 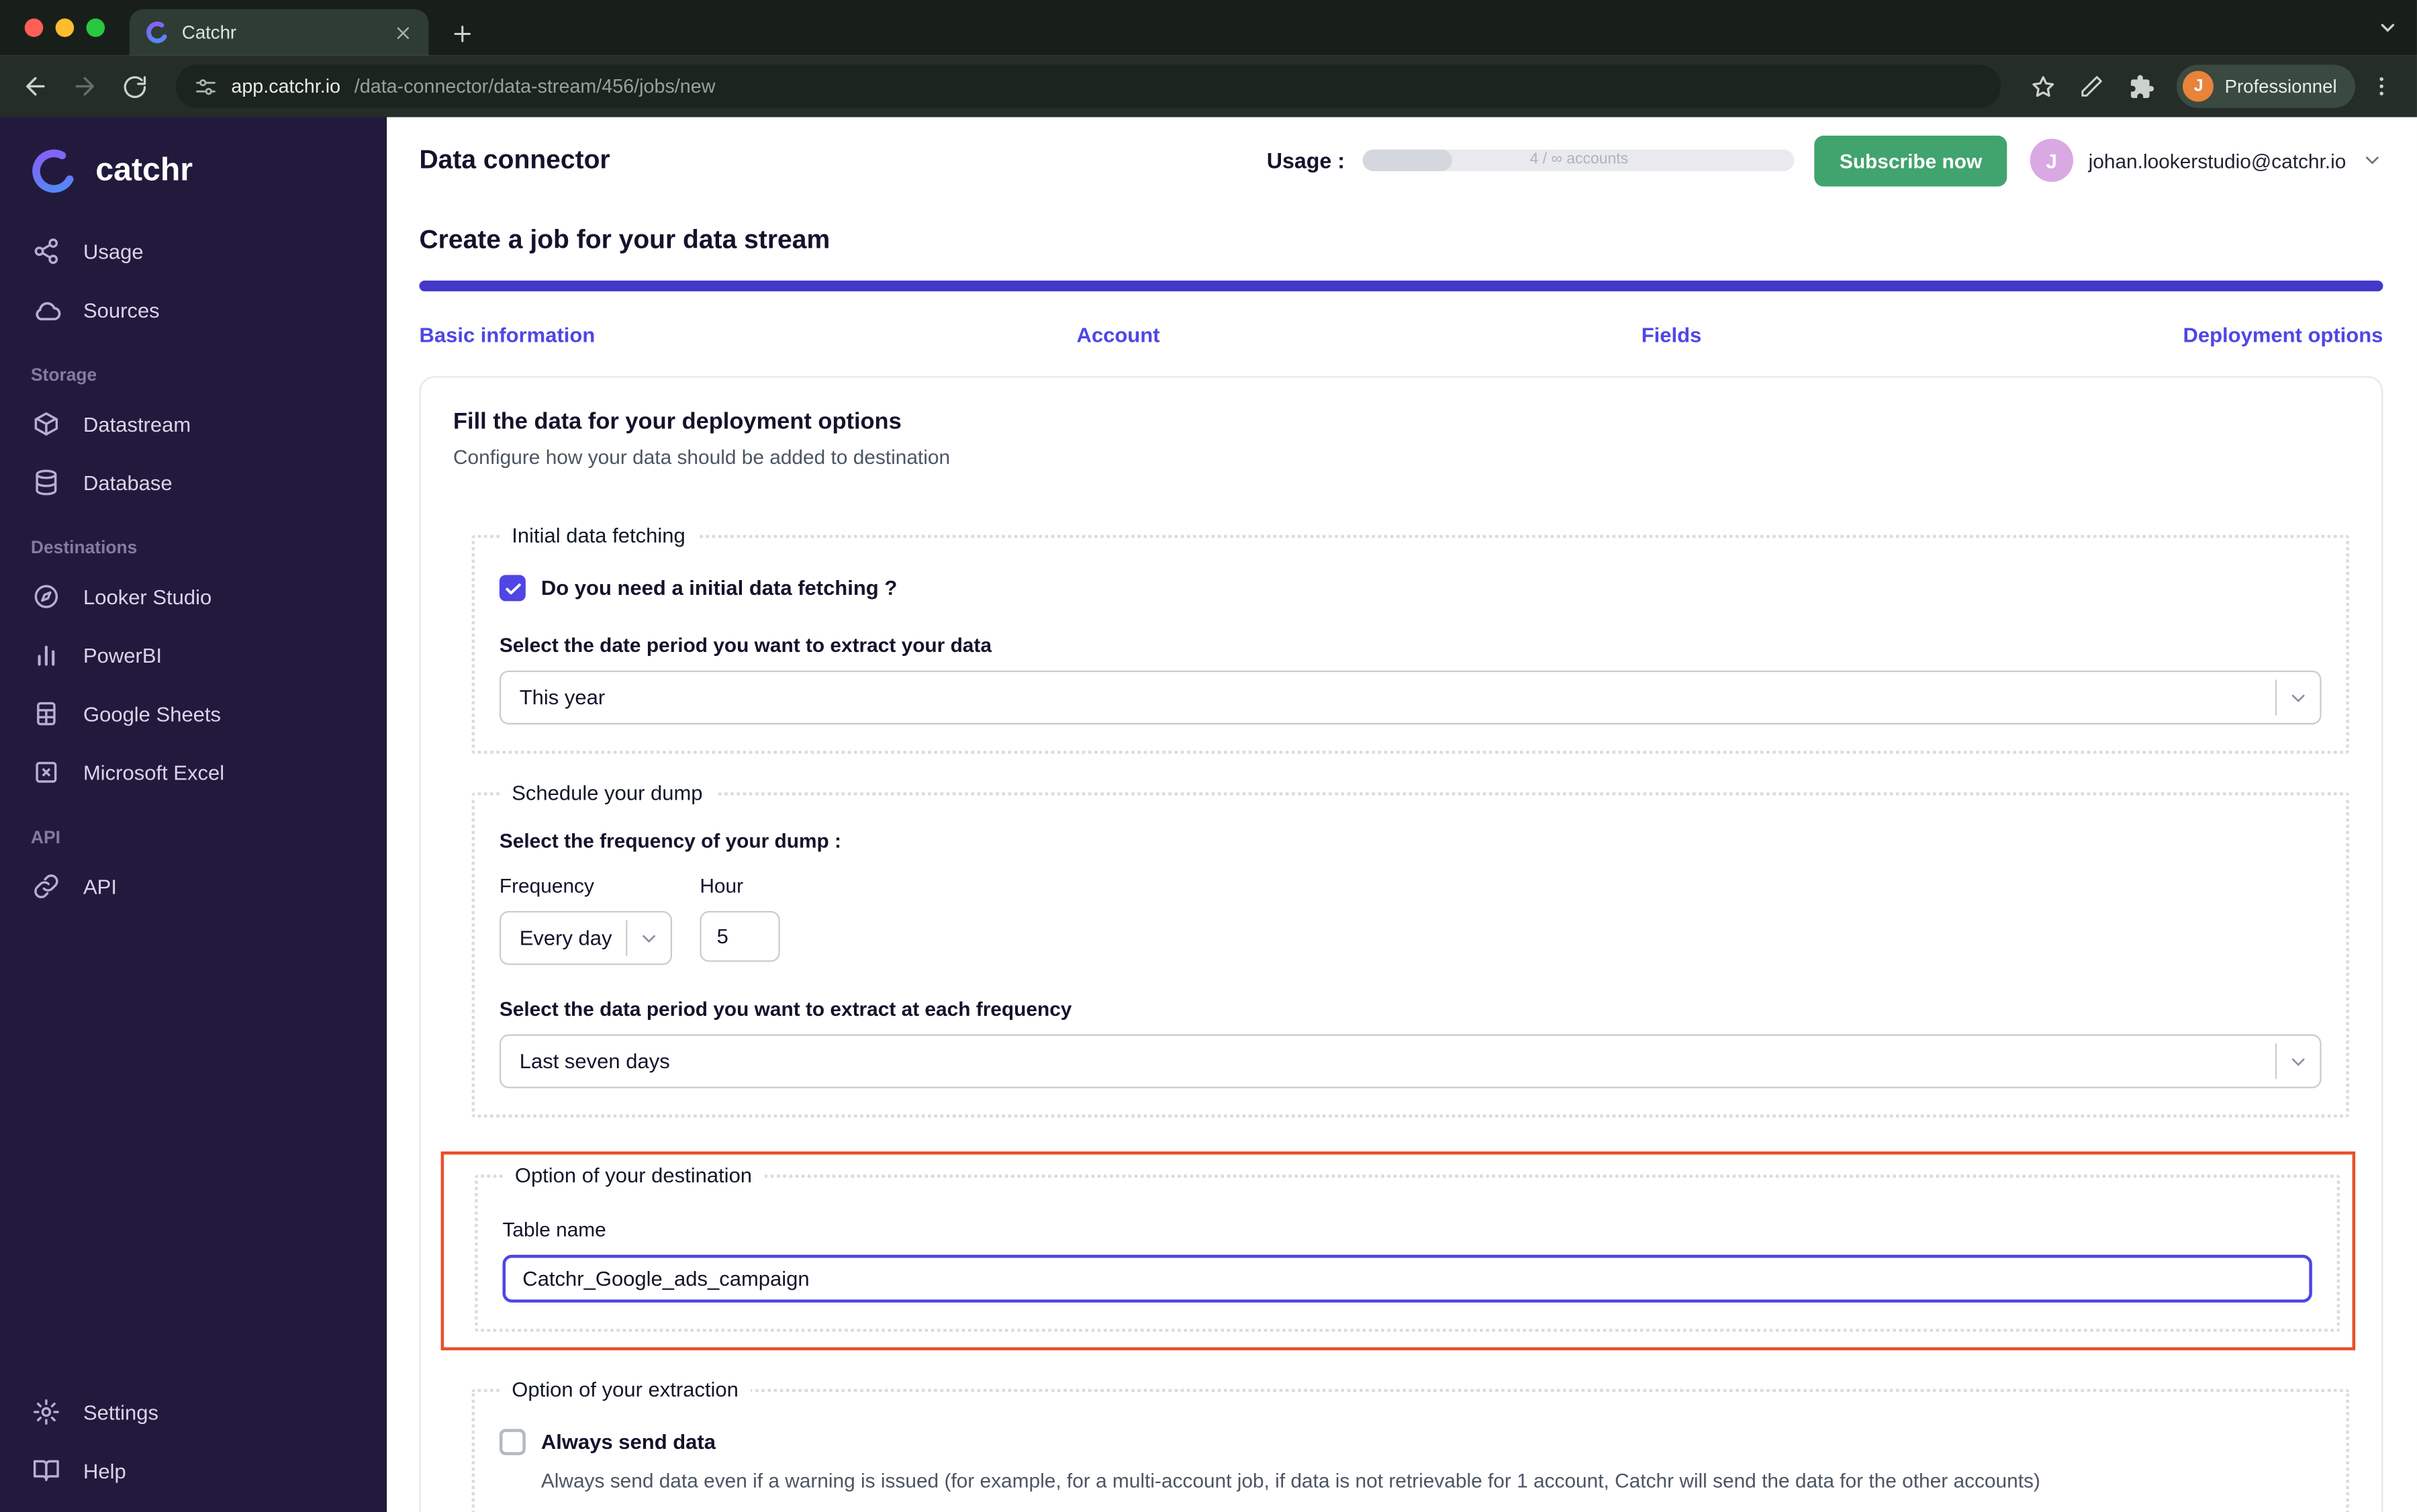 I want to click on brand: catchr, so click(x=194, y=179).